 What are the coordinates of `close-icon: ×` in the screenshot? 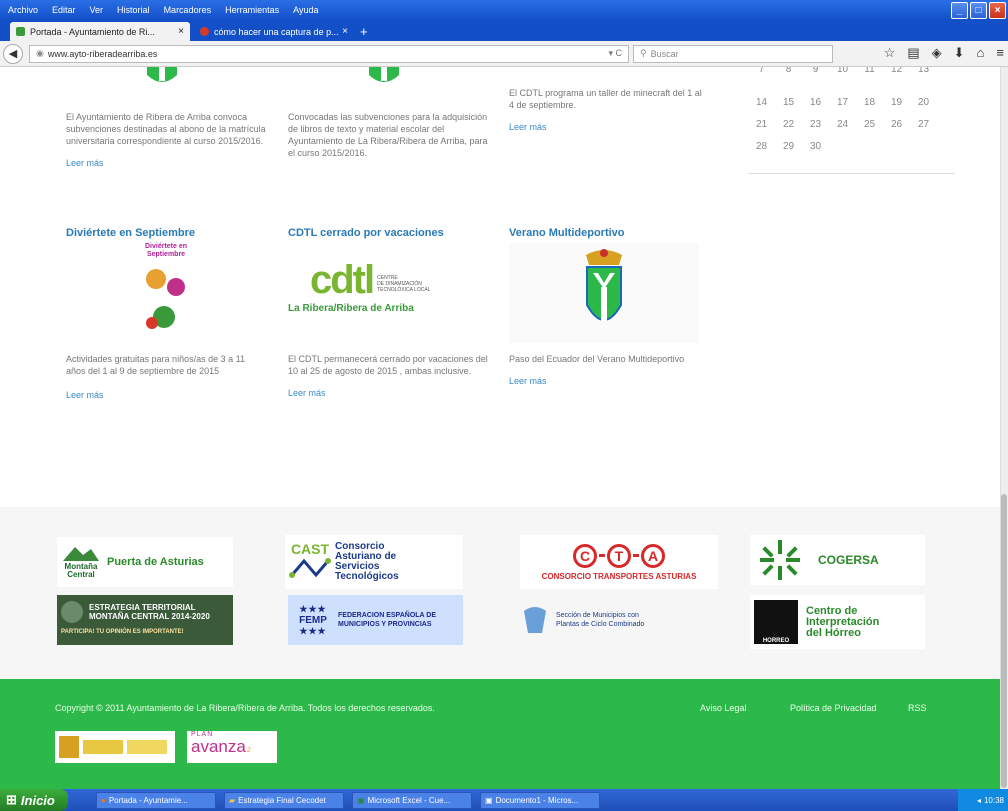 It's located at (997, 10).